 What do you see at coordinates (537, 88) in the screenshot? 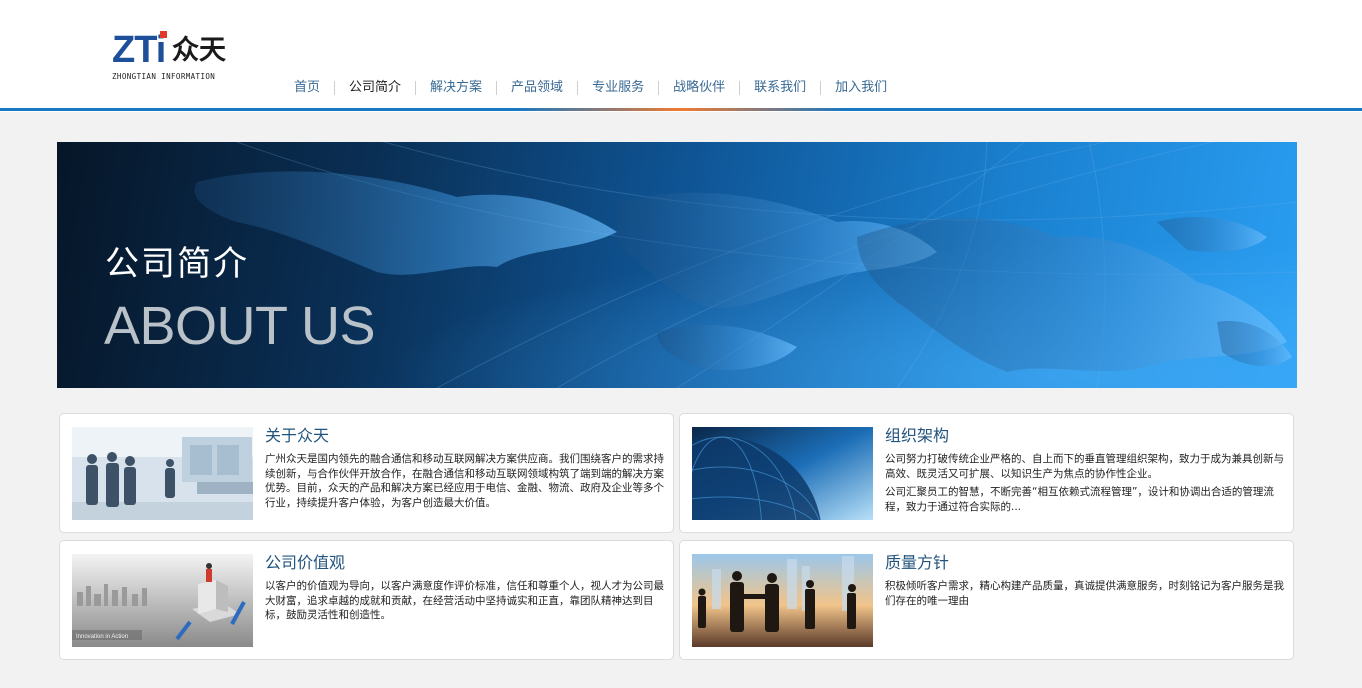
I see `nav-products: 产品领域` at bounding box center [537, 88].